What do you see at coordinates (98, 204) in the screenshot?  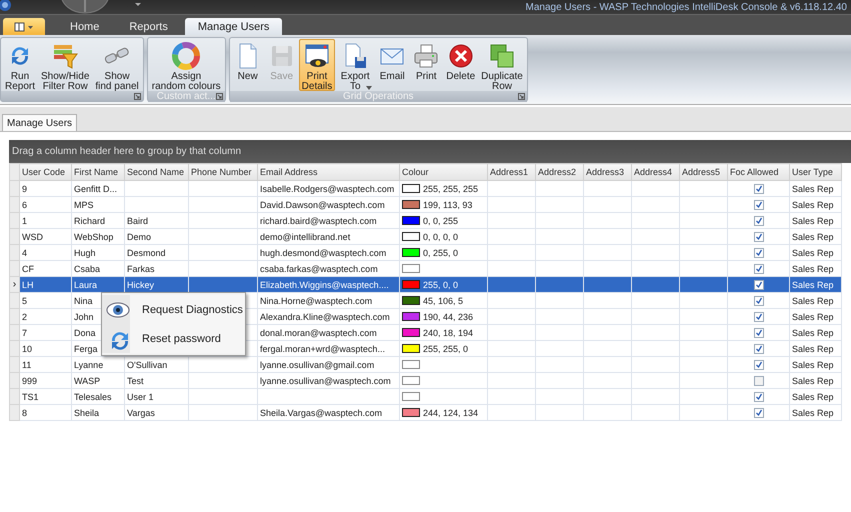 I see `table-cell: MPS` at bounding box center [98, 204].